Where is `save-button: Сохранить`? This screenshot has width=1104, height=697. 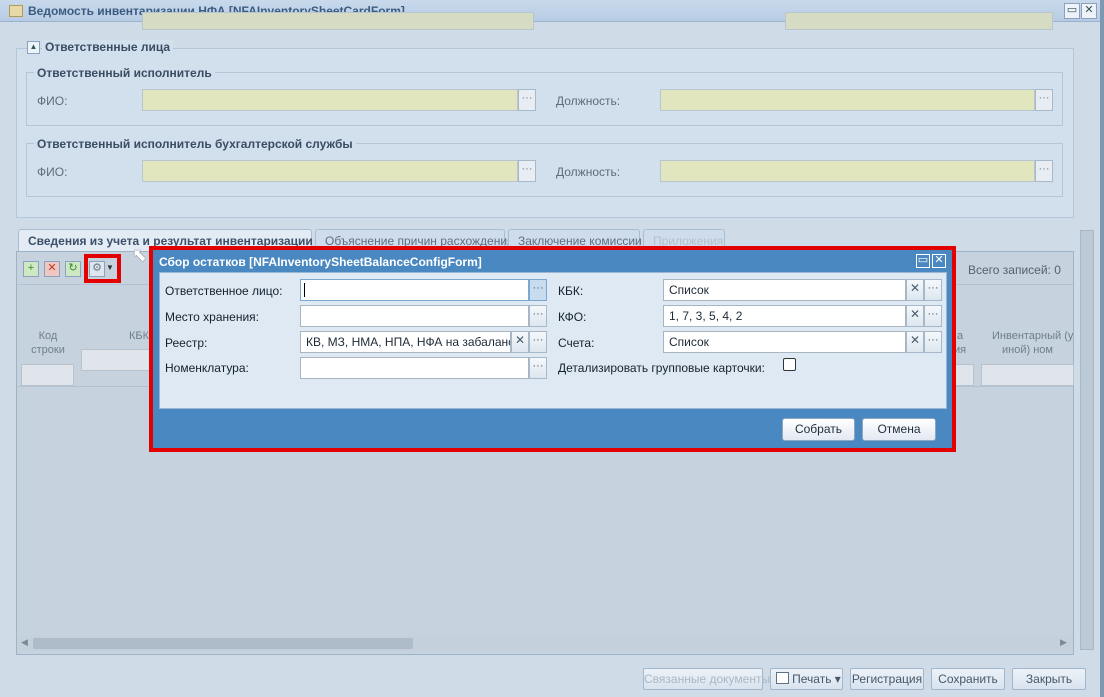
save-button: Сохранить is located at coordinates (968, 679).